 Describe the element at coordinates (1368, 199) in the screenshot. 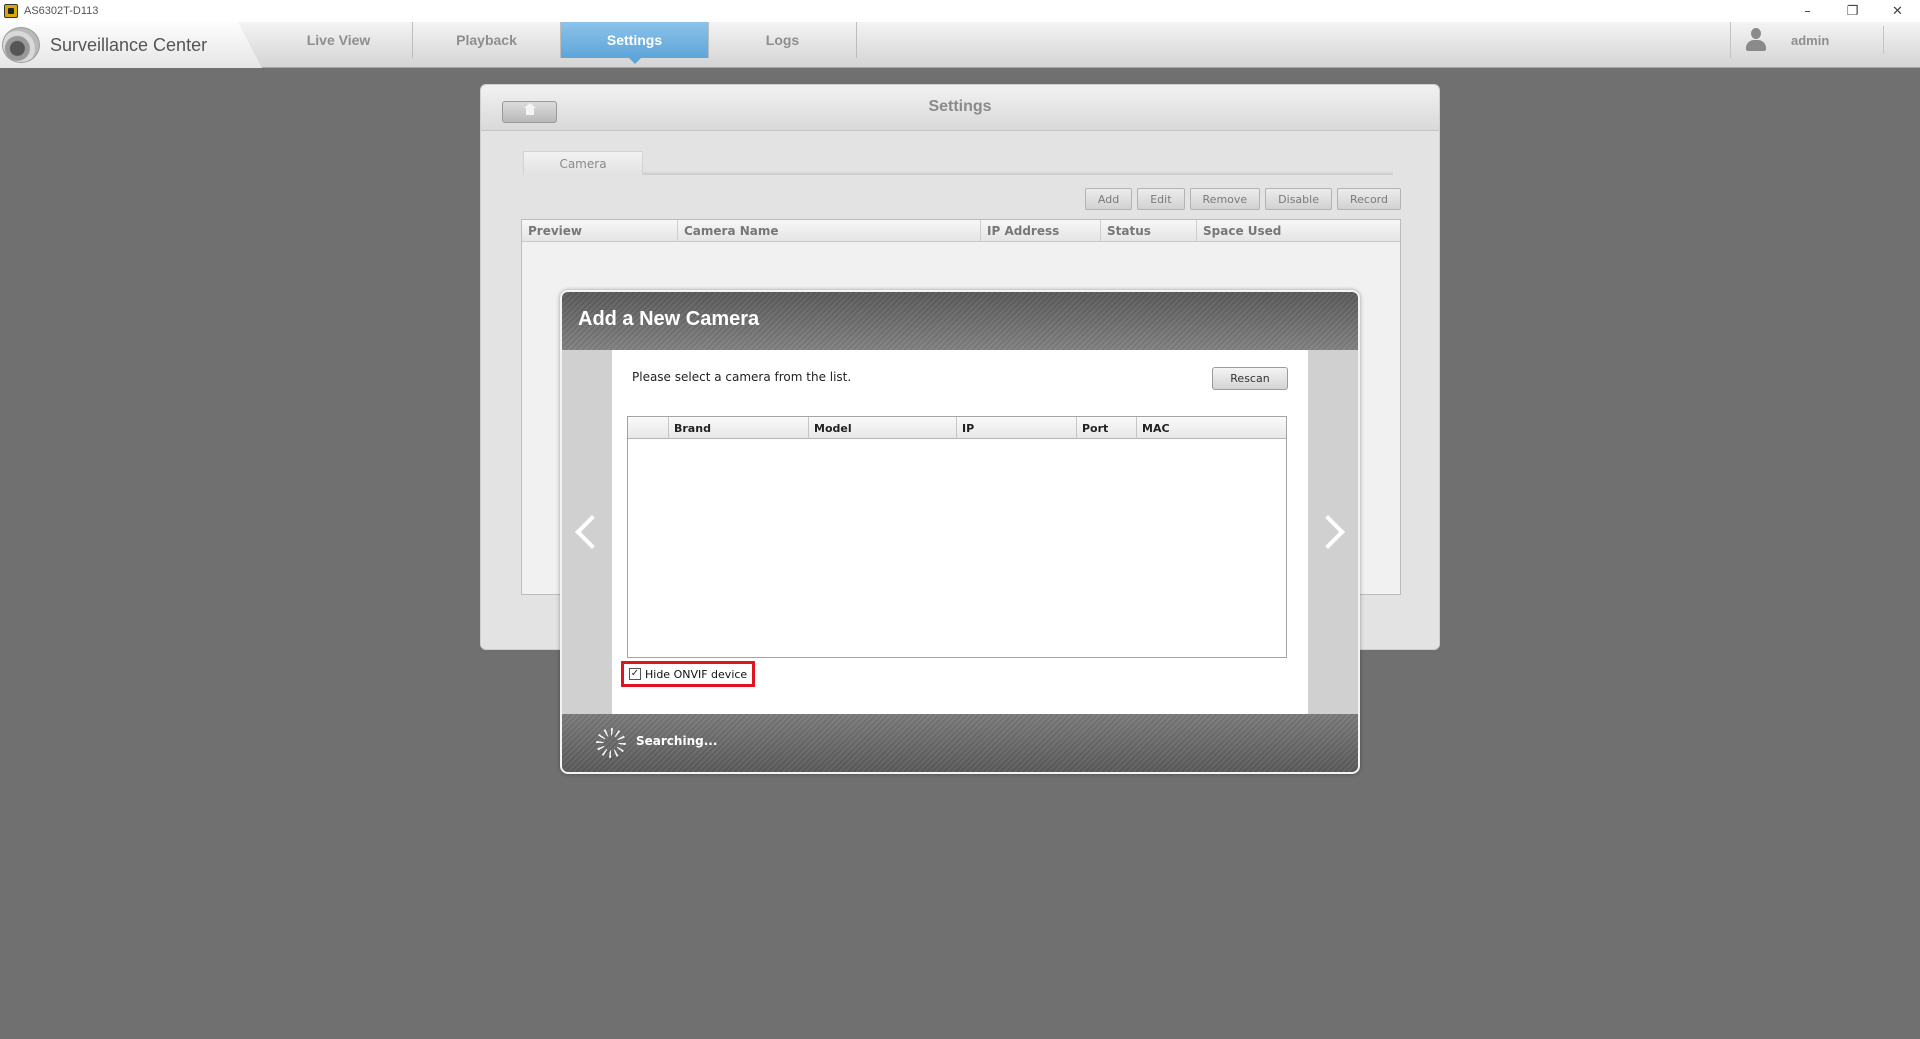

I see `record-button: Record` at that location.